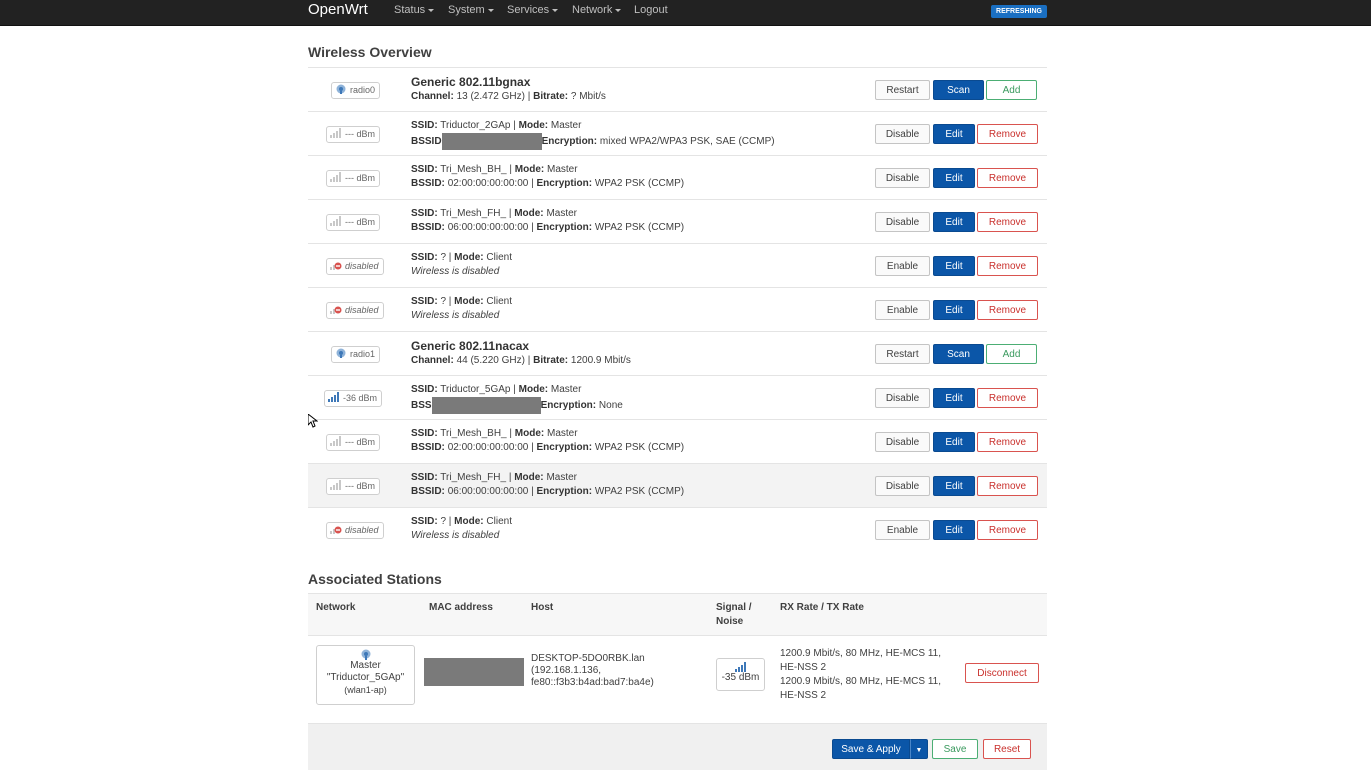 This screenshot has width=1371, height=770. I want to click on radio-badge: radio0, so click(356, 90).